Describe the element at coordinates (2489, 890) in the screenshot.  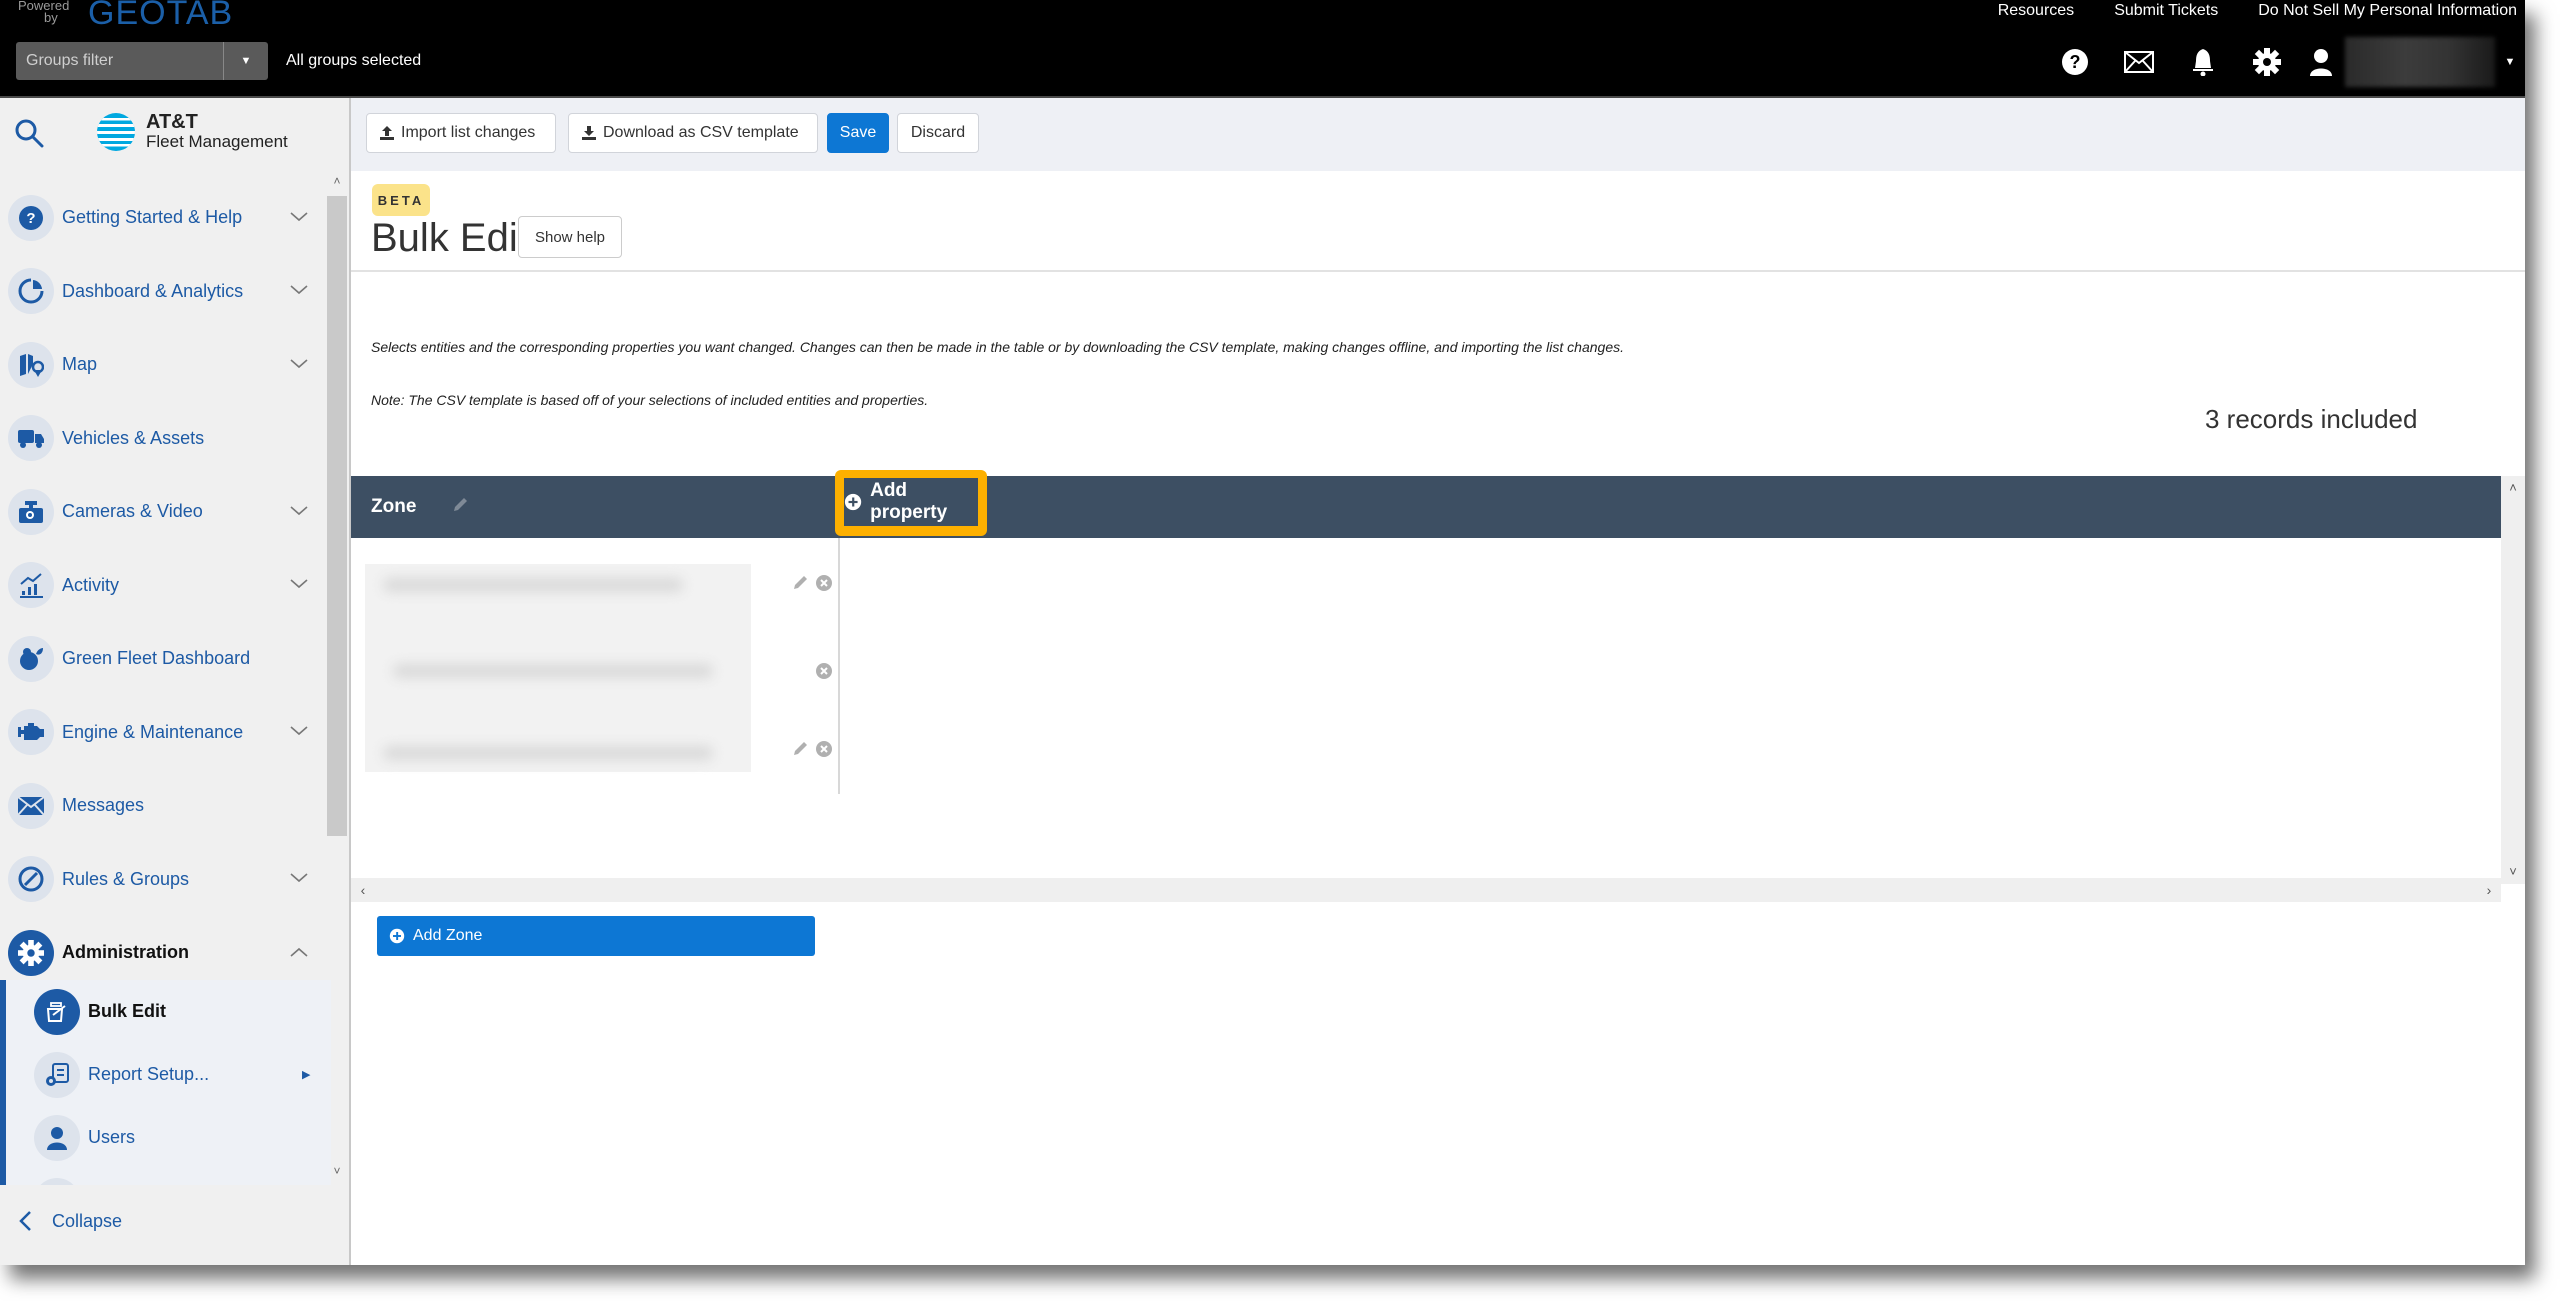
I see `scroll-right-icon: ›` at that location.